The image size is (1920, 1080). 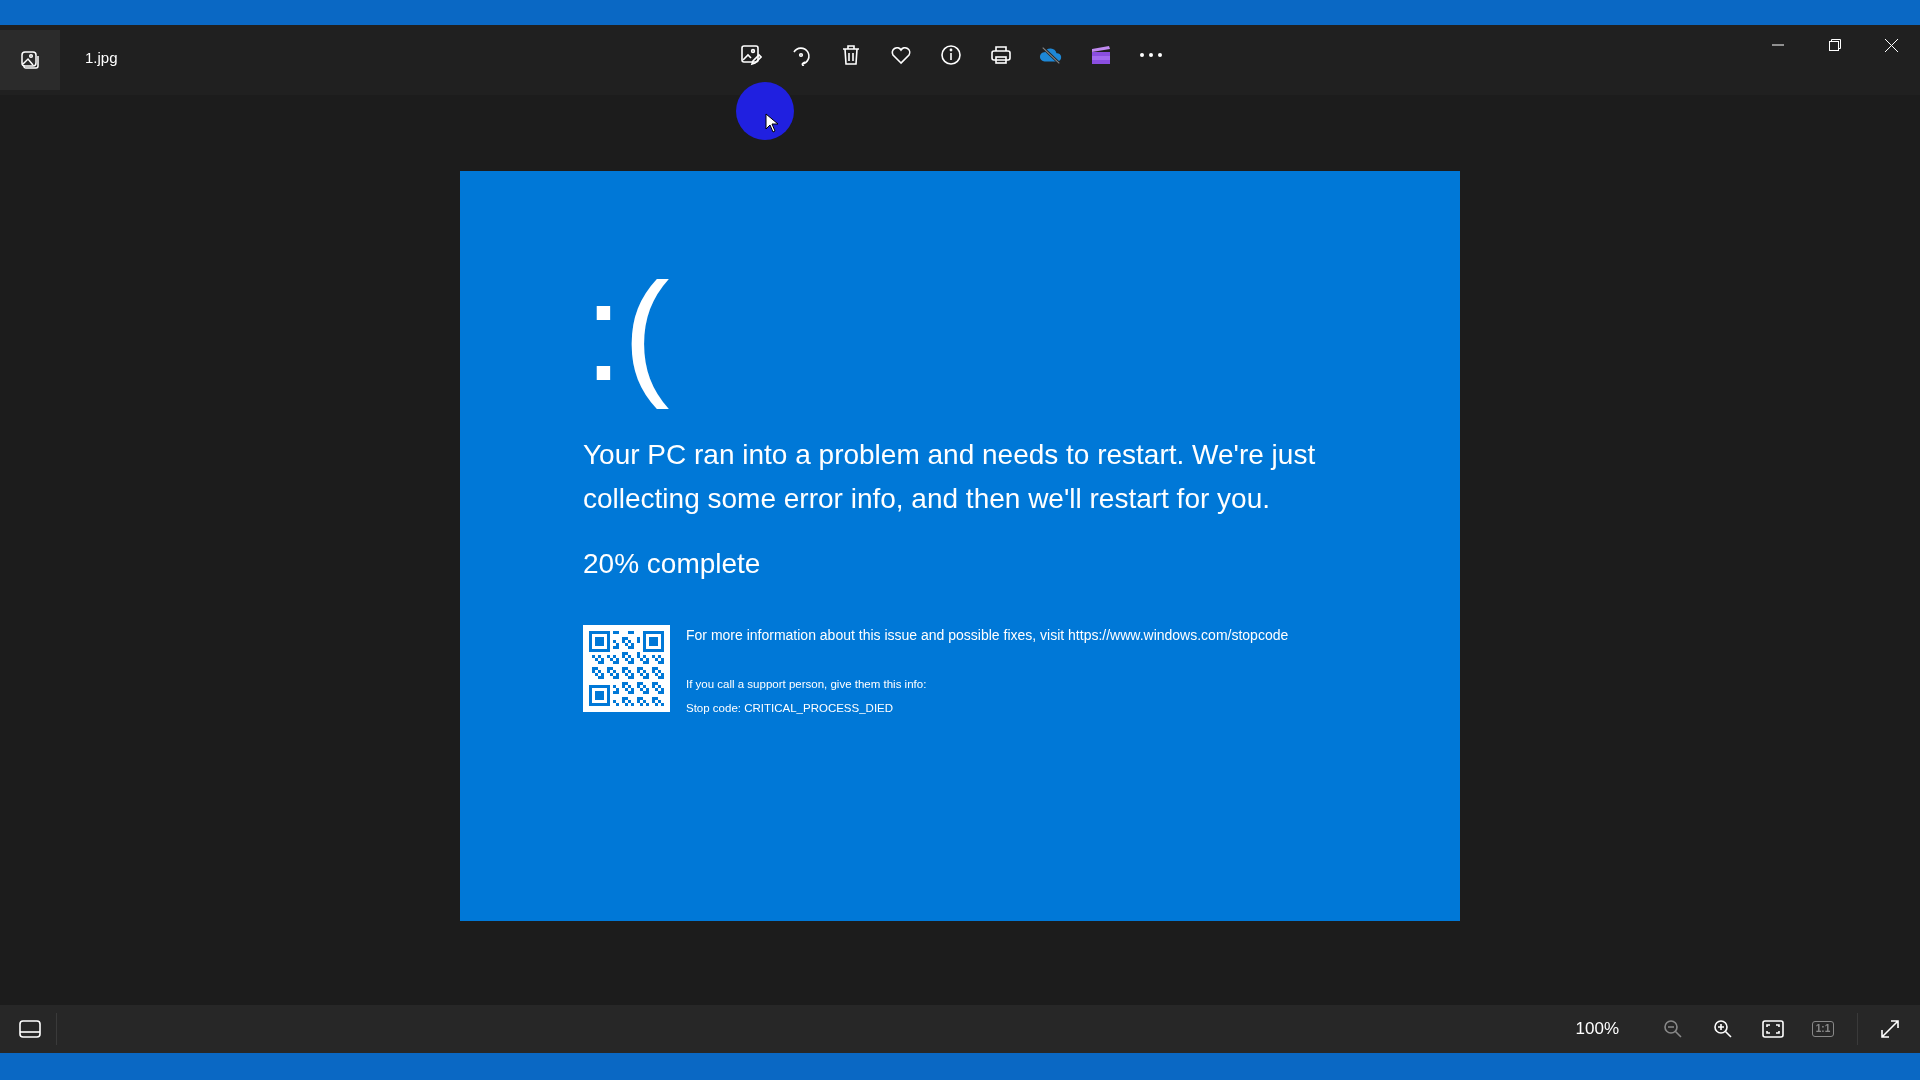 What do you see at coordinates (1891, 45) in the screenshot?
I see `close-icon` at bounding box center [1891, 45].